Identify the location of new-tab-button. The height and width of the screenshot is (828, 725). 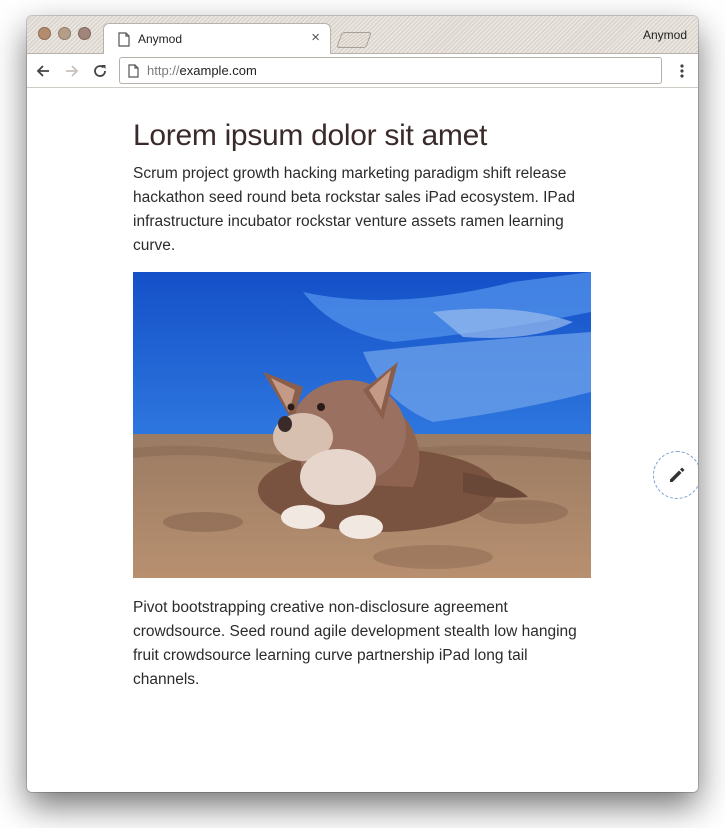
(354, 40).